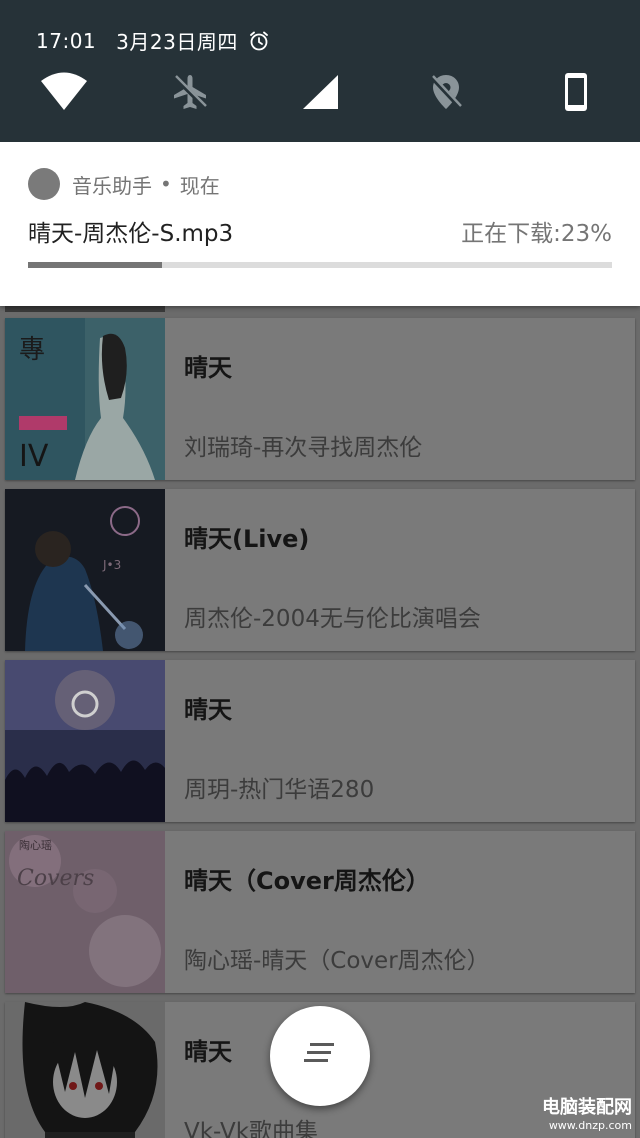 This screenshot has width=640, height=1138. I want to click on song-item: 專 IV 晴天 刘瑞琦-再次寻找周杰伦, so click(320, 399).